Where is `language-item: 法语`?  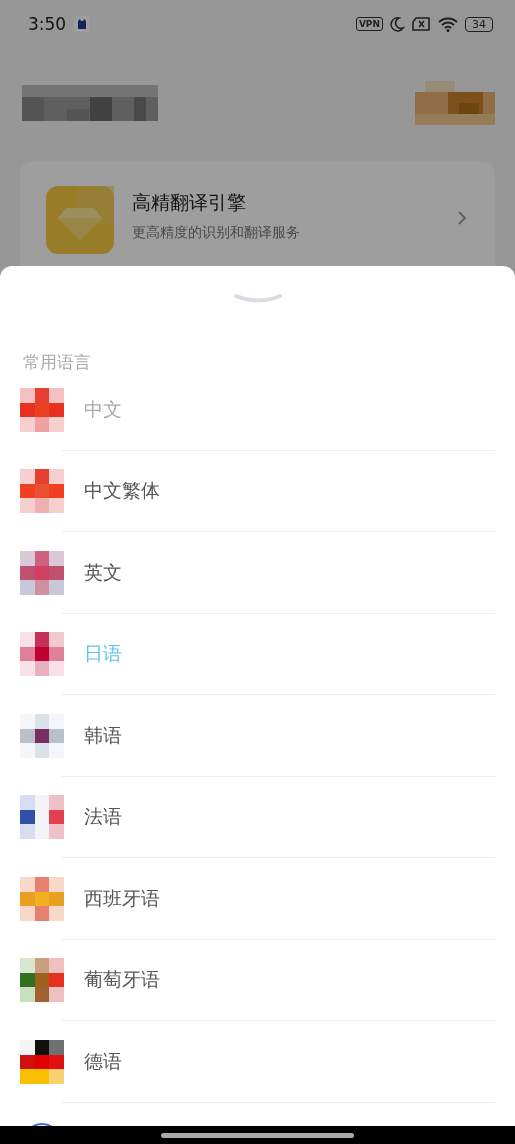 language-item: 法语 is located at coordinates (103, 817).